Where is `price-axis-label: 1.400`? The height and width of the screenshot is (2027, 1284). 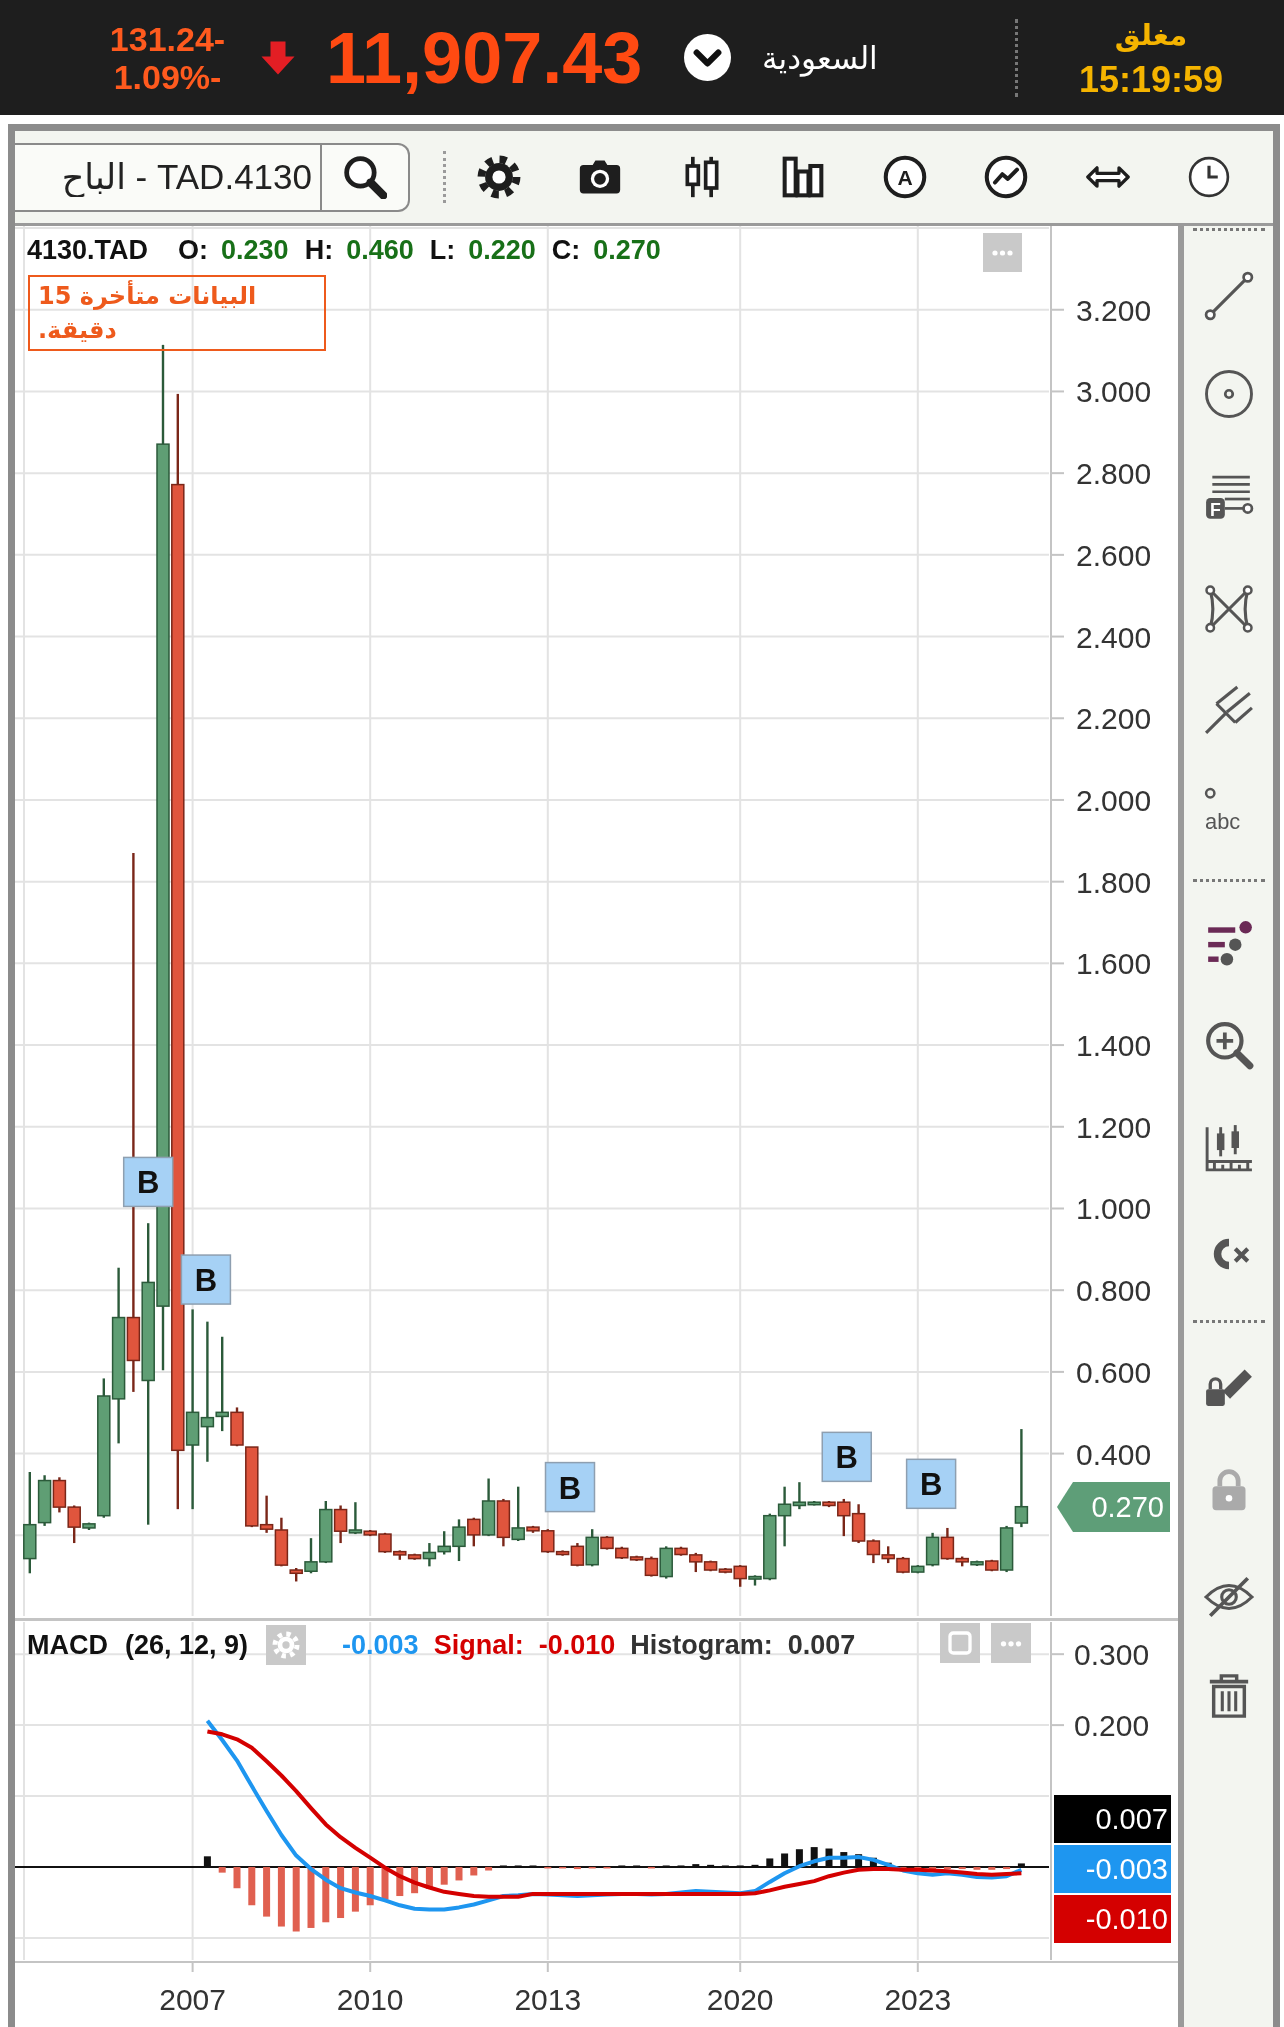 price-axis-label: 1.400 is located at coordinates (1114, 1046).